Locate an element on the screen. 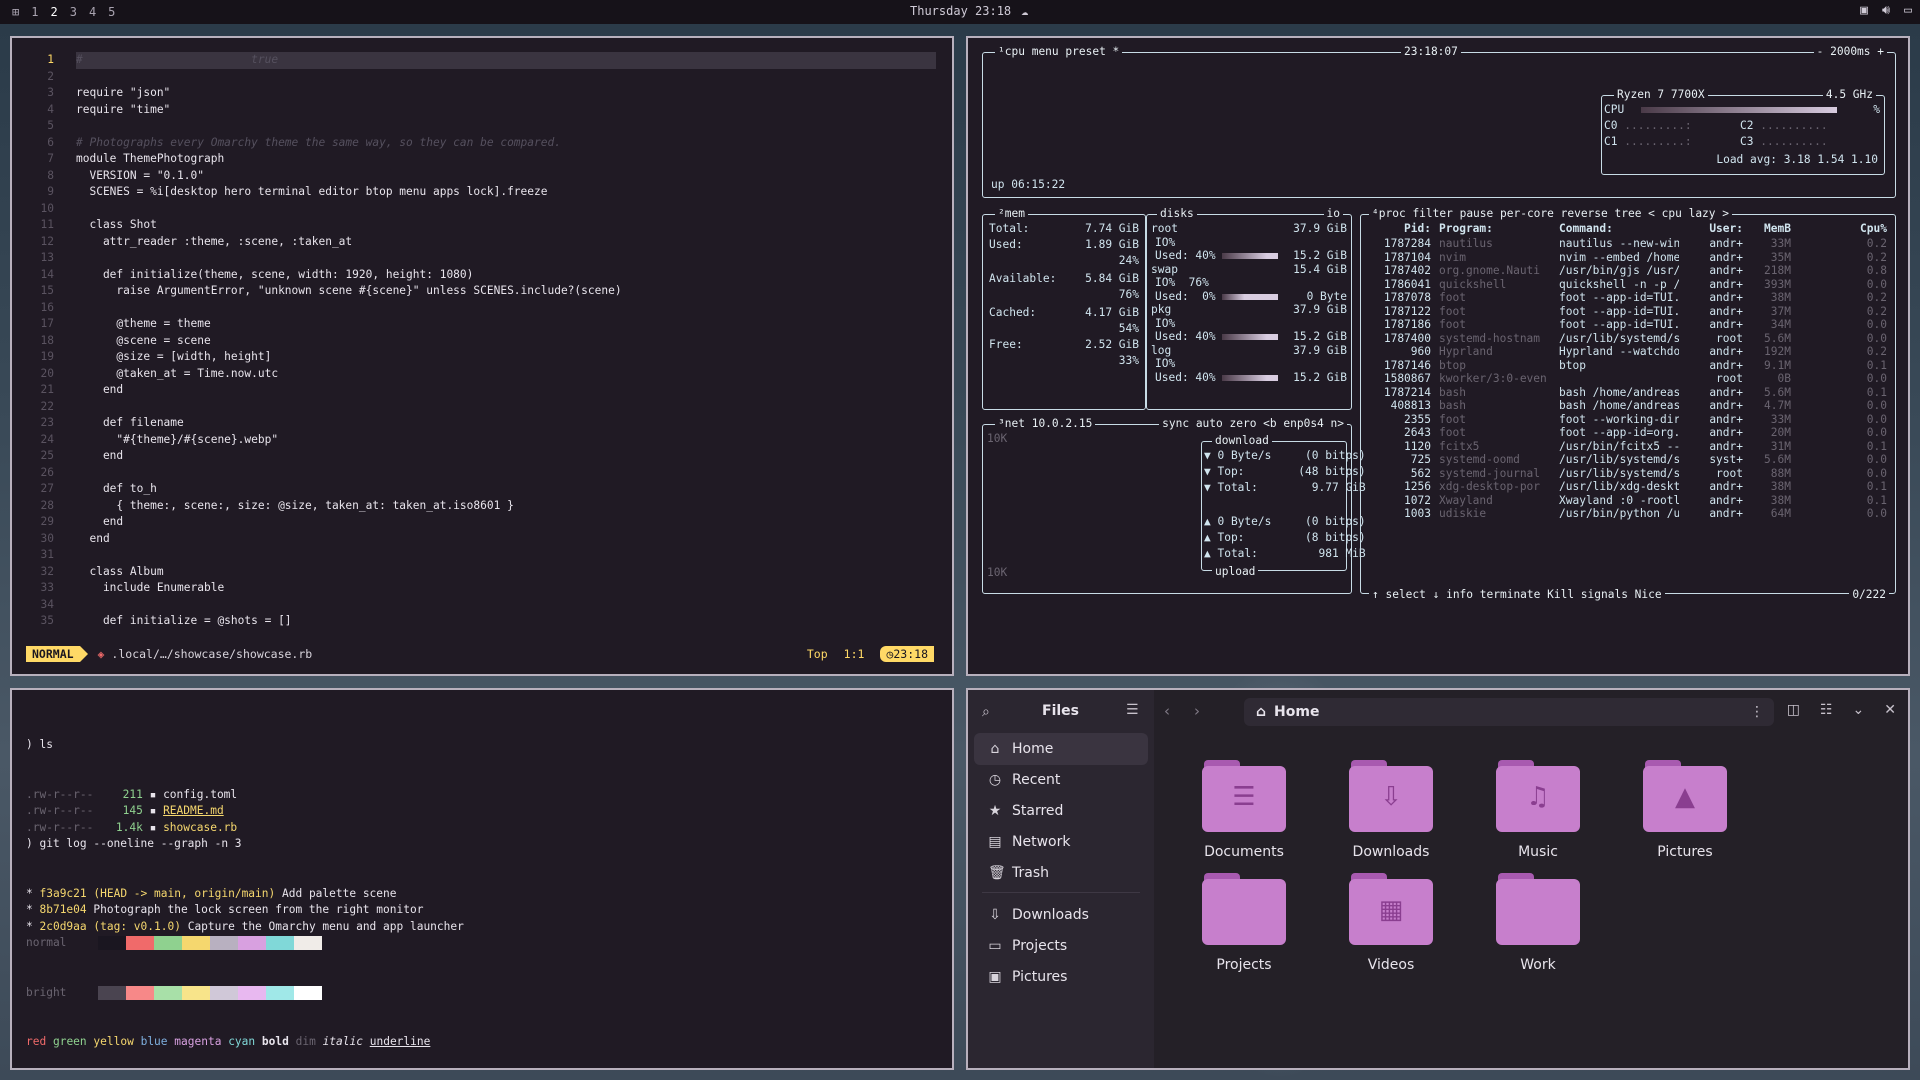  markdown-icon: ▪ is located at coordinates (153, 810).